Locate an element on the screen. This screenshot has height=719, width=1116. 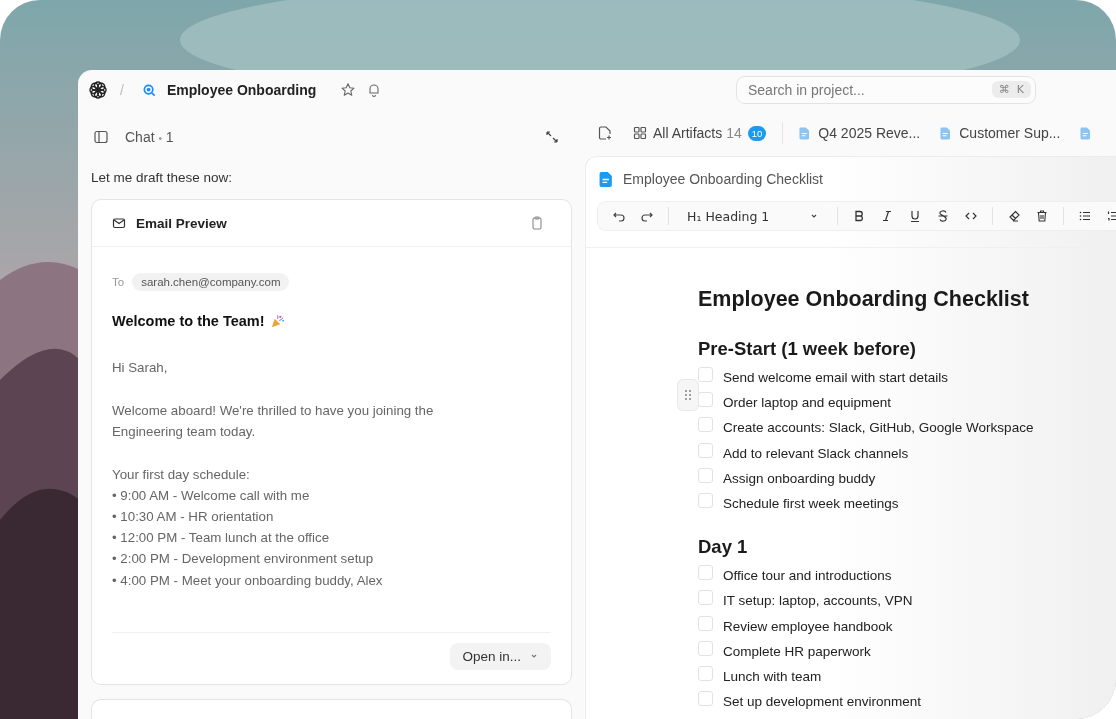
schedule-item: • 2:00 PM - Development environment setup is located at coordinates (243, 559).